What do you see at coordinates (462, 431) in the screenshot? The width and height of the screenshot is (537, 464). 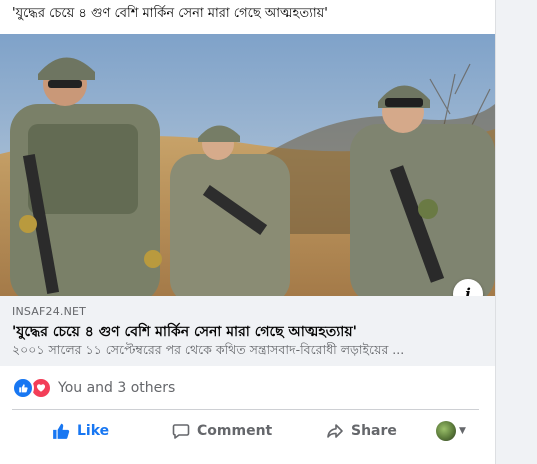 I see `chevron-down-icon: ▼` at bounding box center [462, 431].